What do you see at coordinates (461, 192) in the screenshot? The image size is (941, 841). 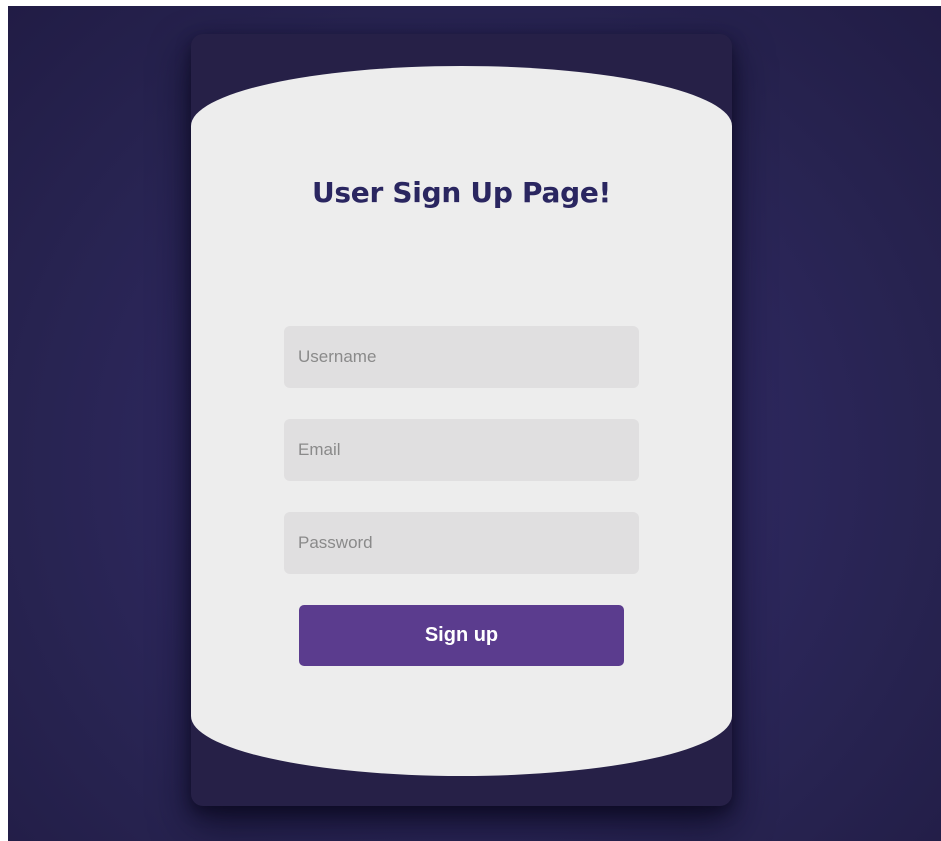 I see `page-title: User Sign Up Page!` at bounding box center [461, 192].